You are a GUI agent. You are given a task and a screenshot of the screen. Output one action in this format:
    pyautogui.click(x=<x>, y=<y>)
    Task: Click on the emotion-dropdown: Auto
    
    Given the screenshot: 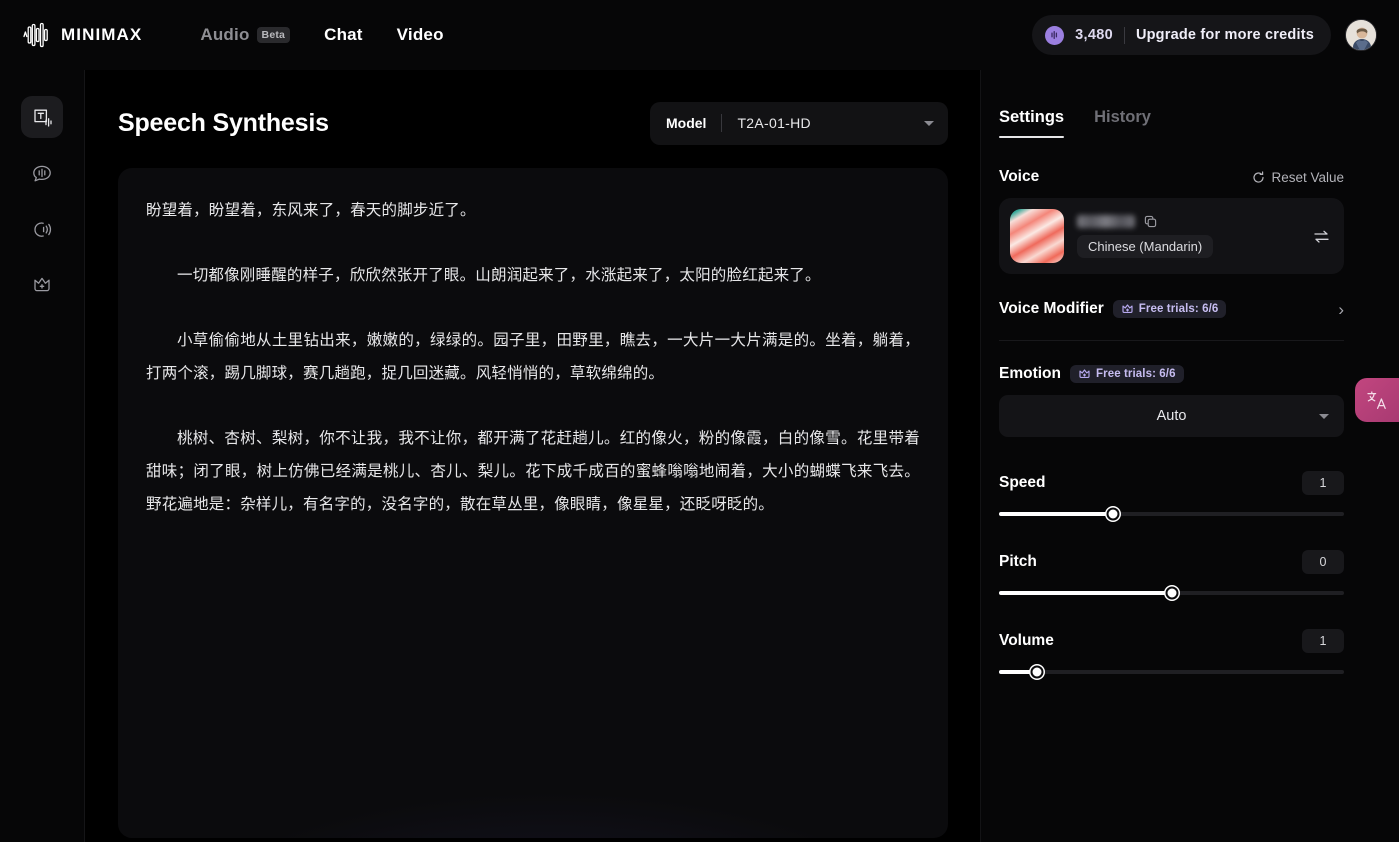 What is the action you would take?
    pyautogui.click(x=1171, y=416)
    